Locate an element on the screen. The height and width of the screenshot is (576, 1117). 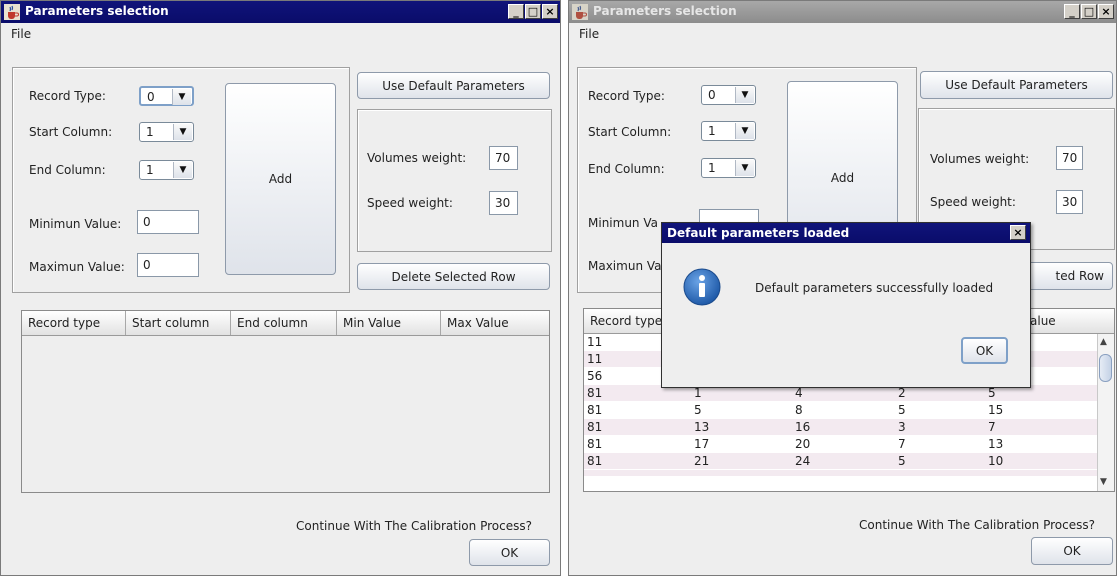
table-body-empty is located at coordinates (285, 414).